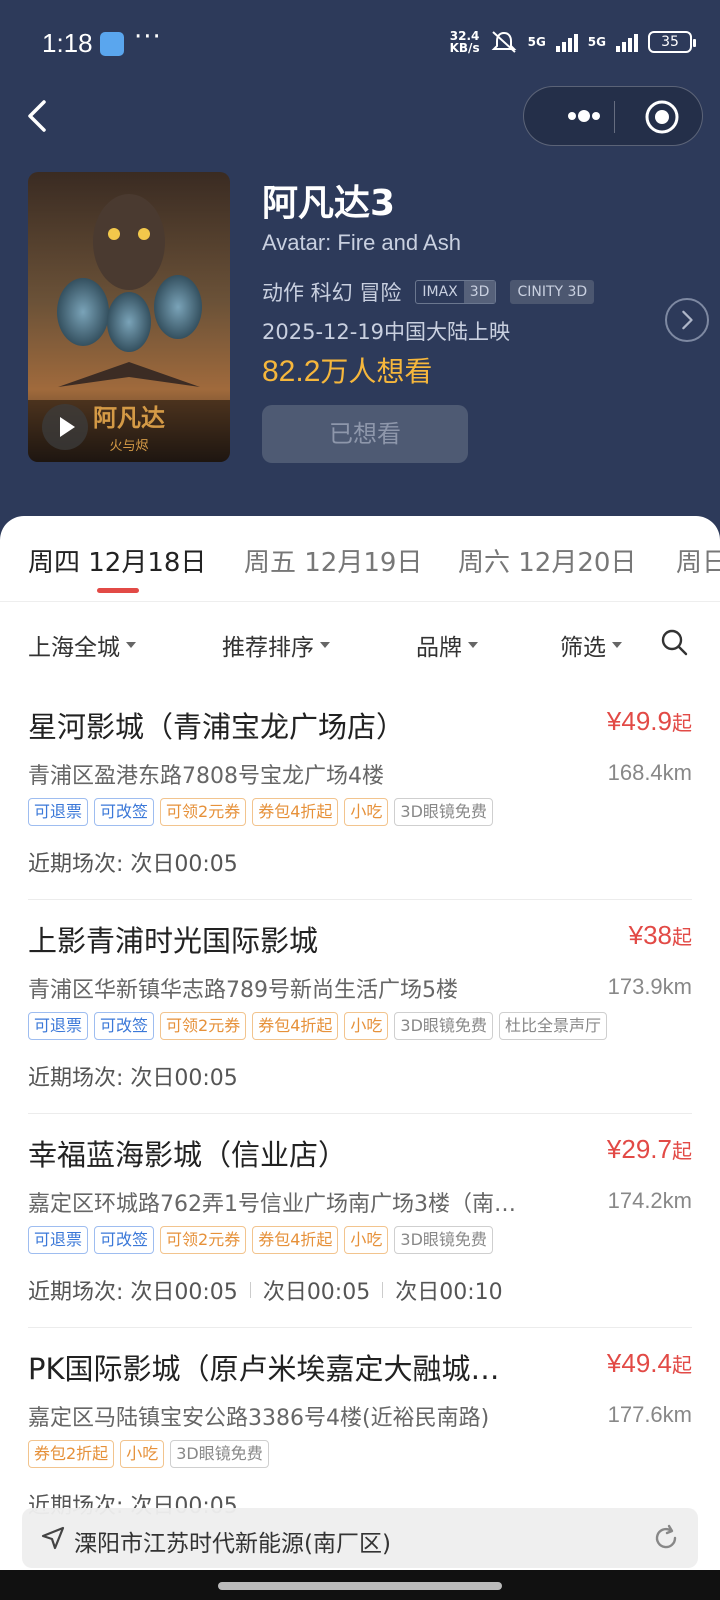 The height and width of the screenshot is (1600, 720). I want to click on cinema-tags: 可退票 可改签 可领2元券 券包4折起 小吃 3D眼镜免费 杜比全景声厅, so click(317, 1026).